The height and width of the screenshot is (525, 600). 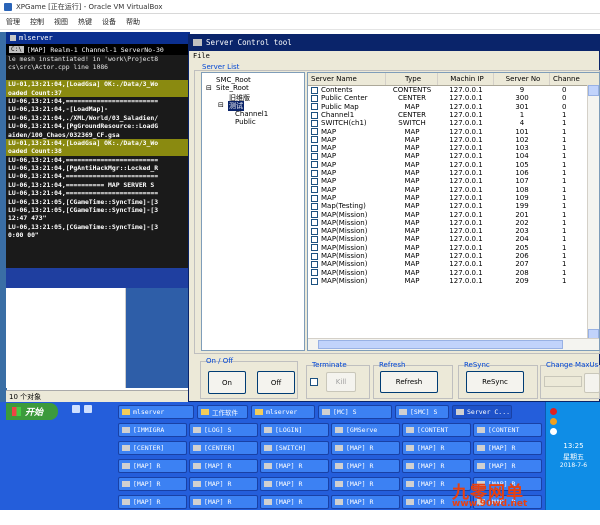 I want to click on taskbar-button: 工作软件, so click(x=222, y=412).